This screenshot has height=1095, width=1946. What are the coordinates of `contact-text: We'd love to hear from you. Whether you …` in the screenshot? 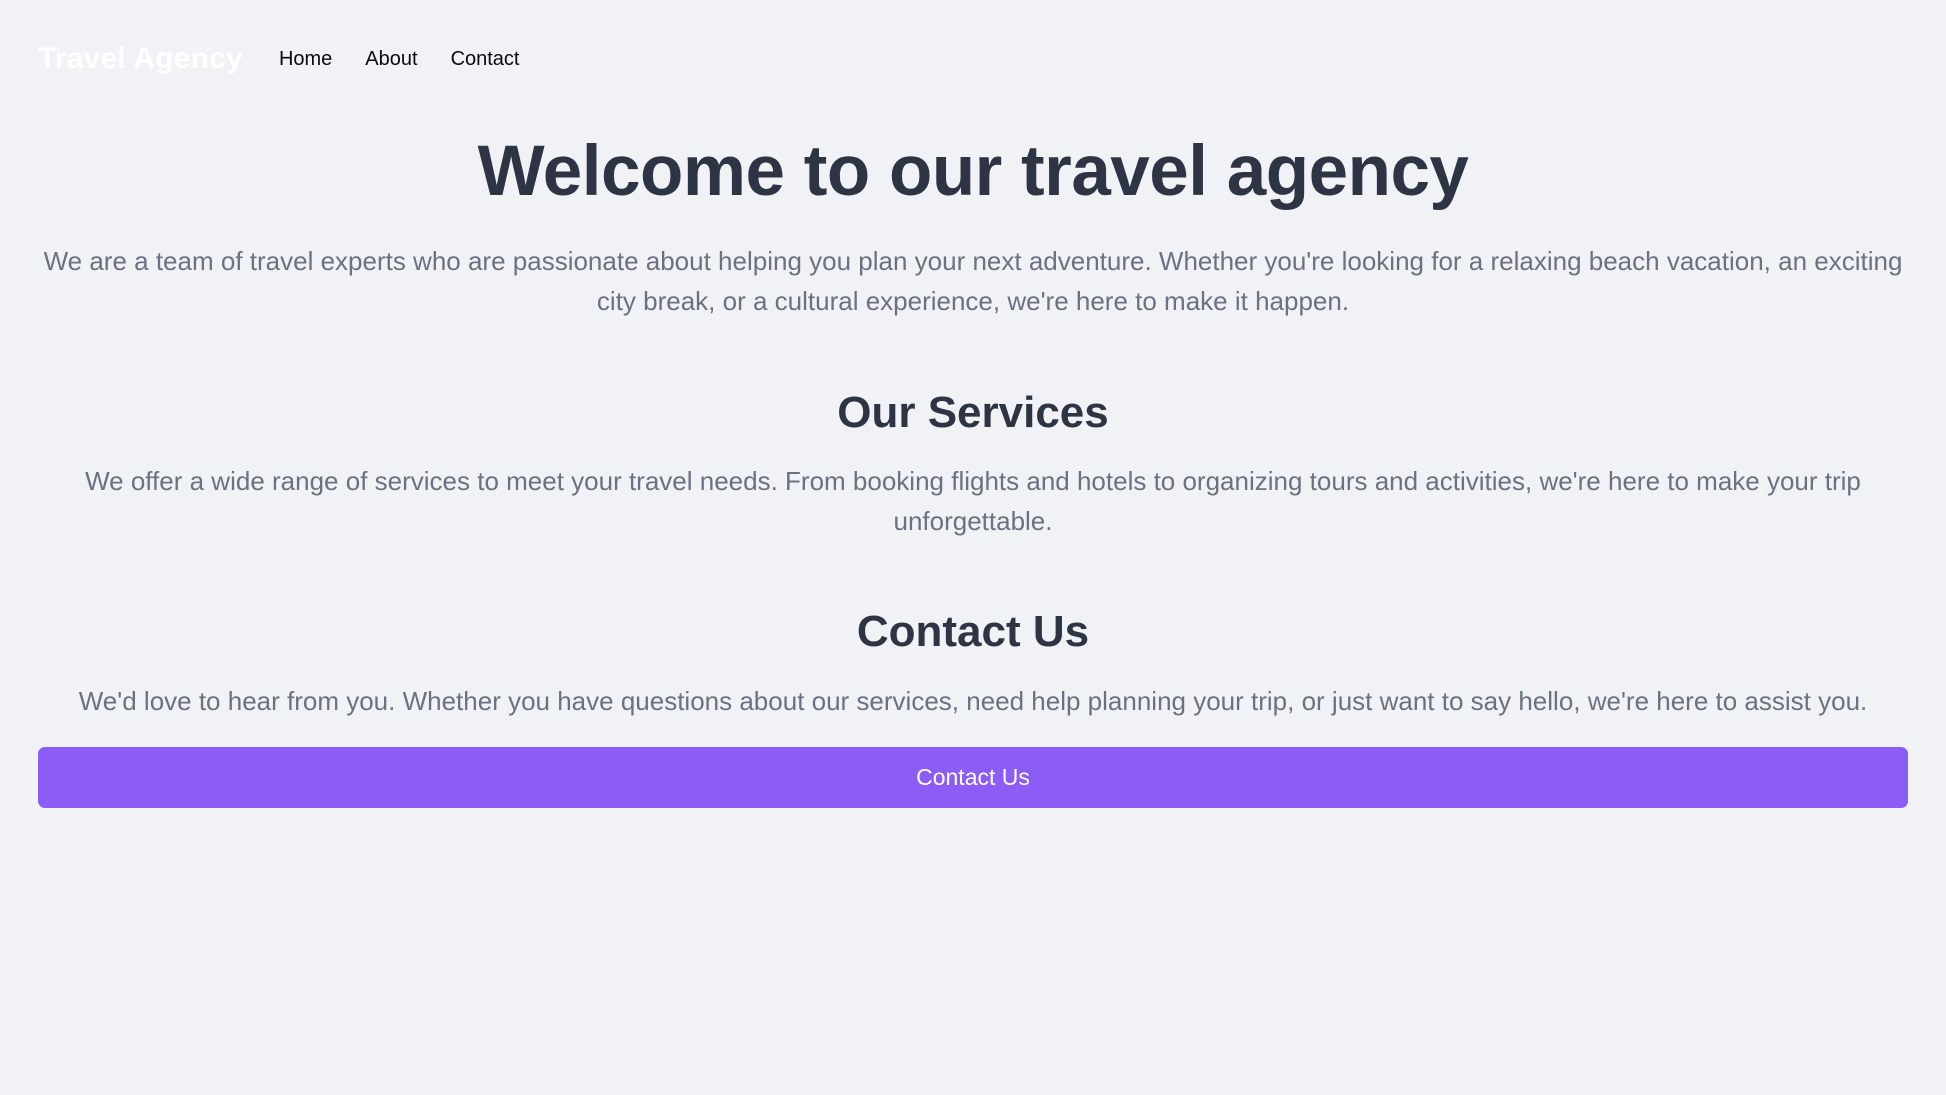 It's located at (973, 700).